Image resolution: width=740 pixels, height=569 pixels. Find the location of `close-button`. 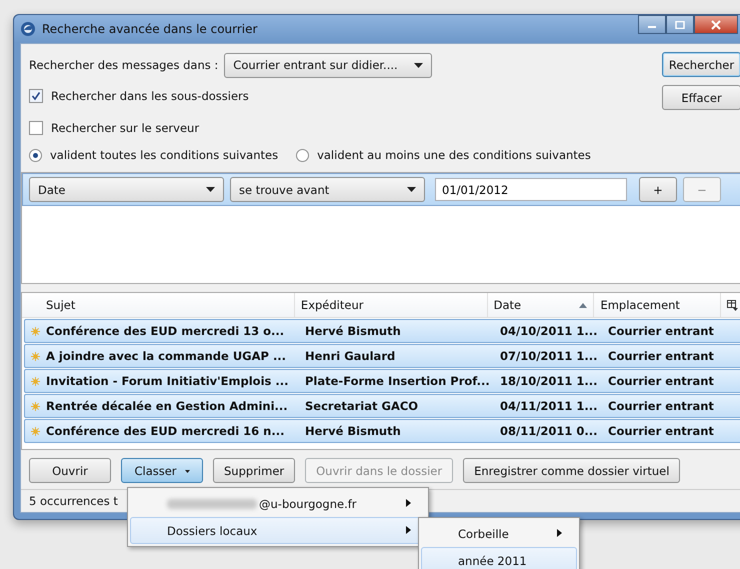

close-button is located at coordinates (716, 24).